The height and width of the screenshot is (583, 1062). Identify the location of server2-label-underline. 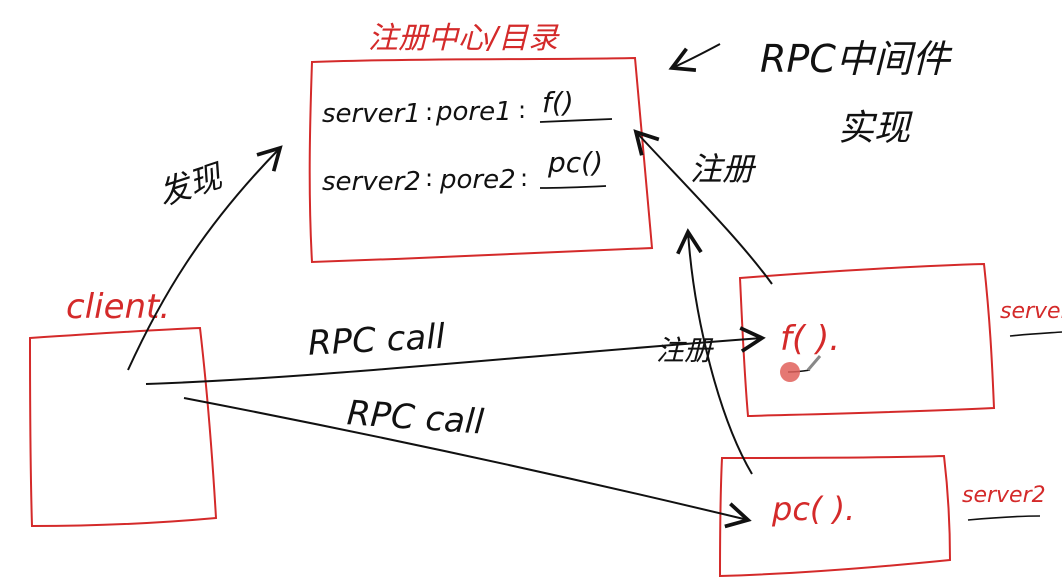
(1004, 518).